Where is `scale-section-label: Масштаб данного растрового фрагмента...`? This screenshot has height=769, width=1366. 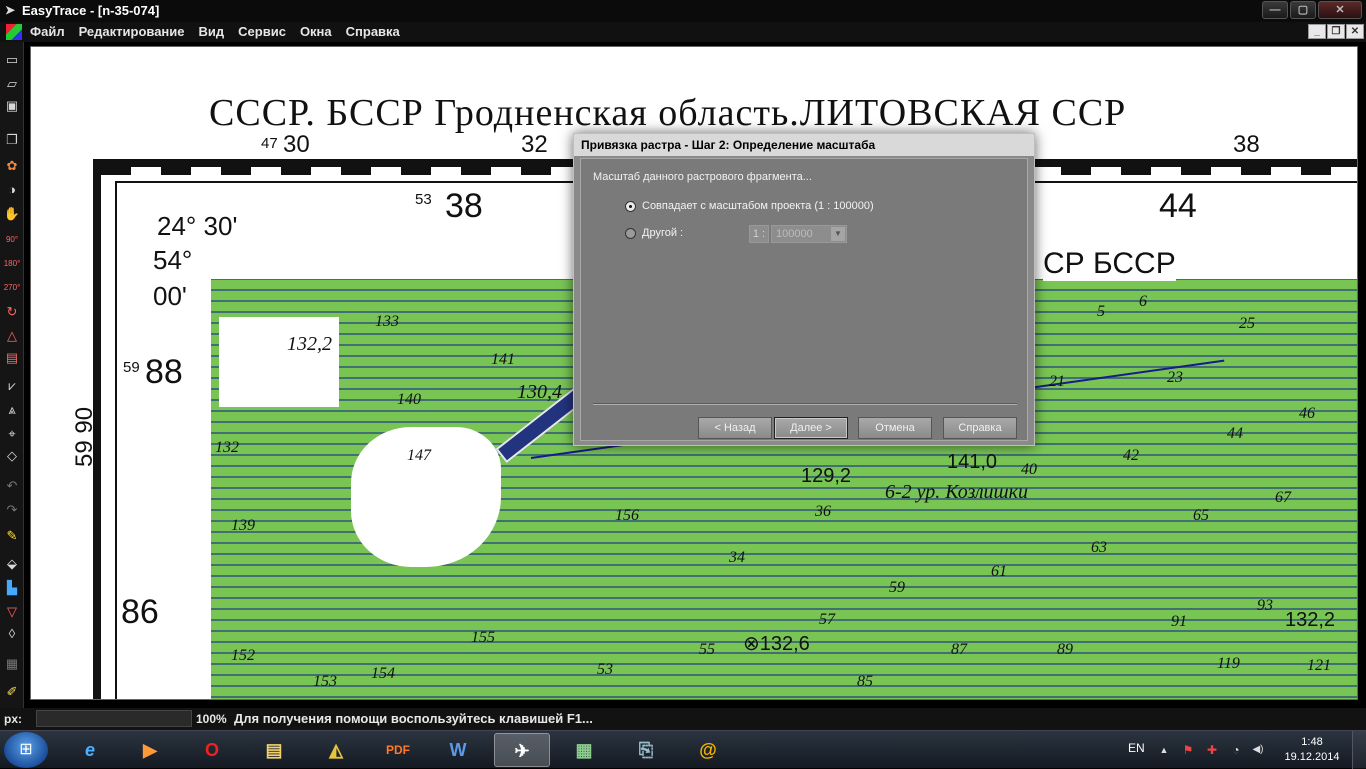 scale-section-label: Масштаб данного растрового фрагмента... is located at coordinates (702, 177).